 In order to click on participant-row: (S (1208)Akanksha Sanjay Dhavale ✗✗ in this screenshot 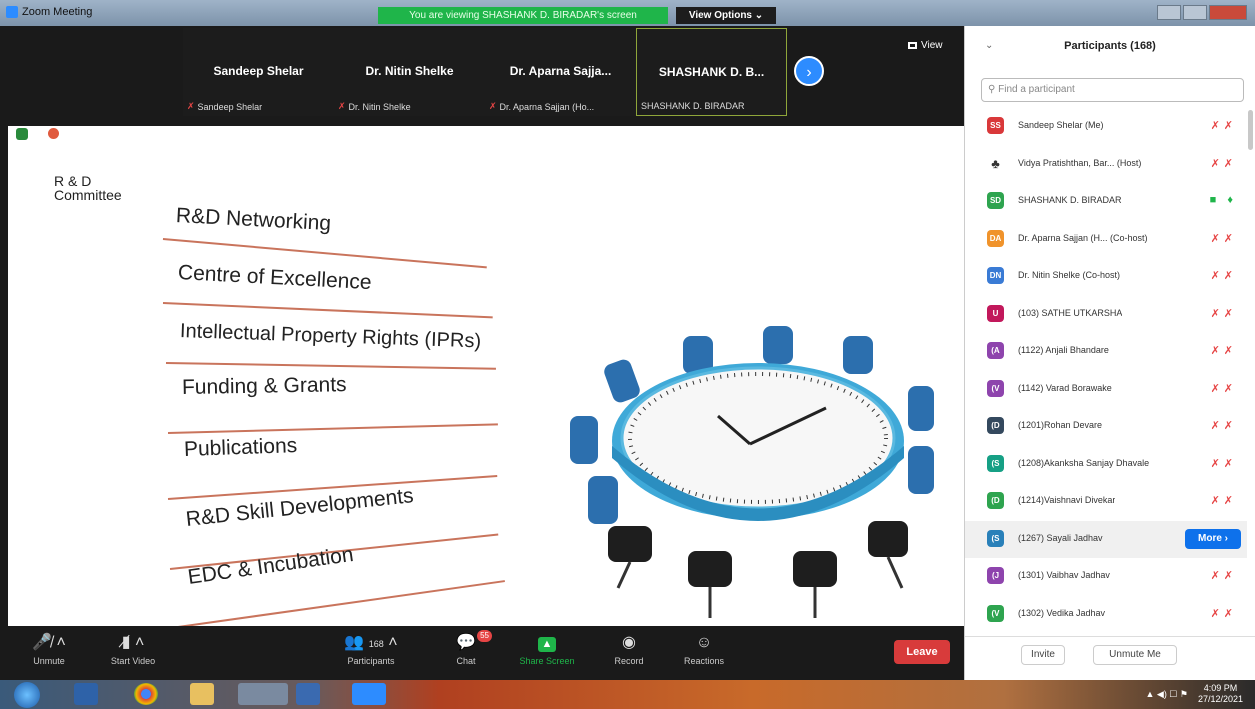, I will do `click(1106, 465)`.